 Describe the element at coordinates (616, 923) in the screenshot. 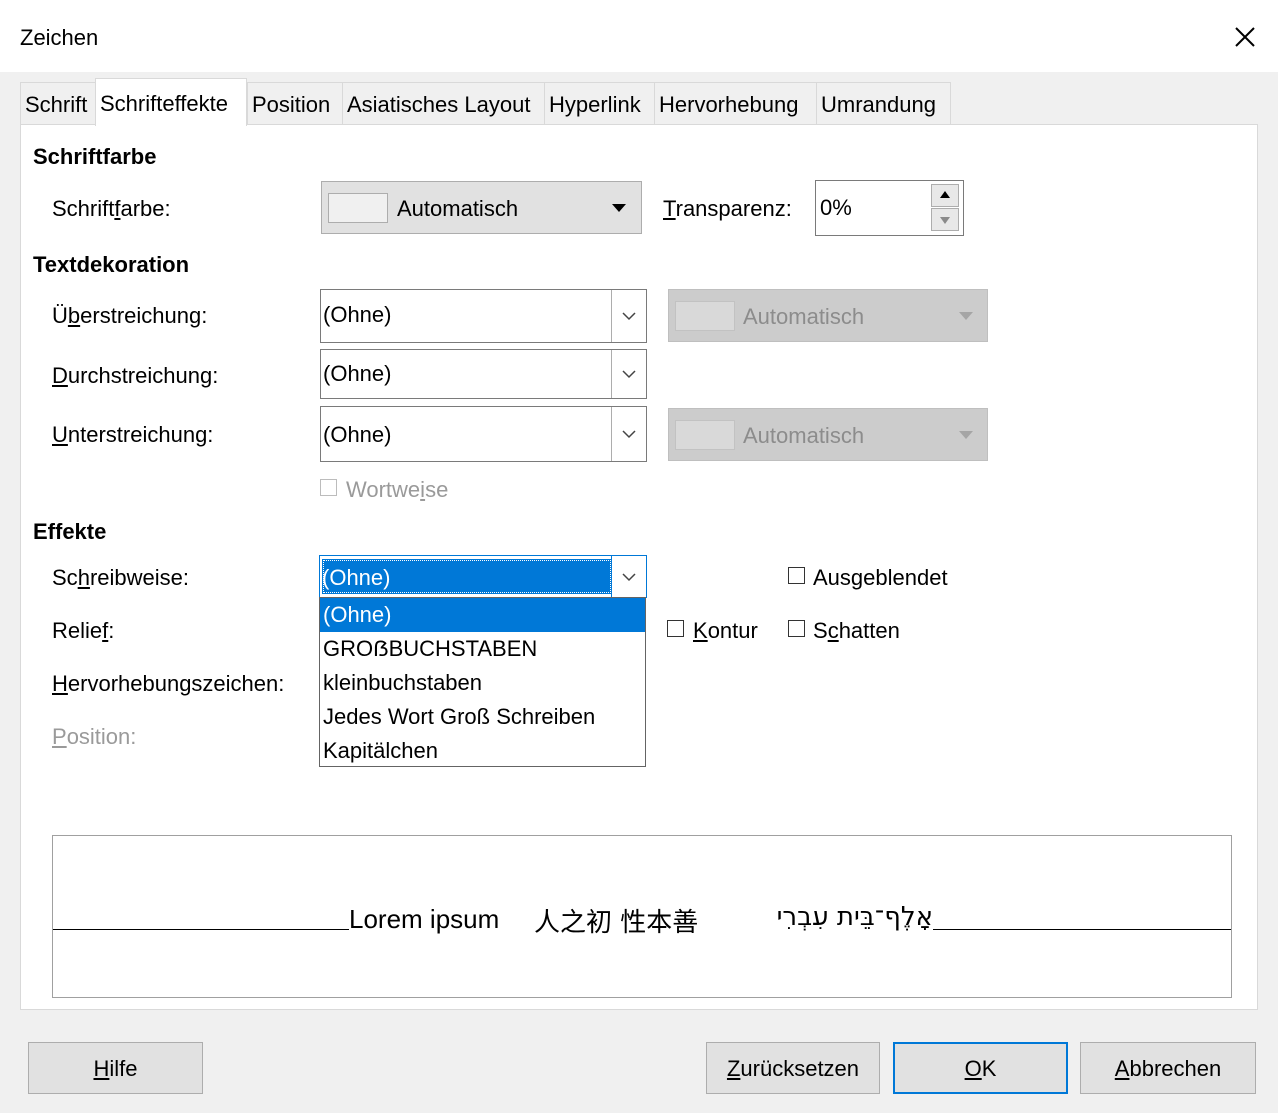

I see `preview-cjk-text: 人之初 性本善` at that location.